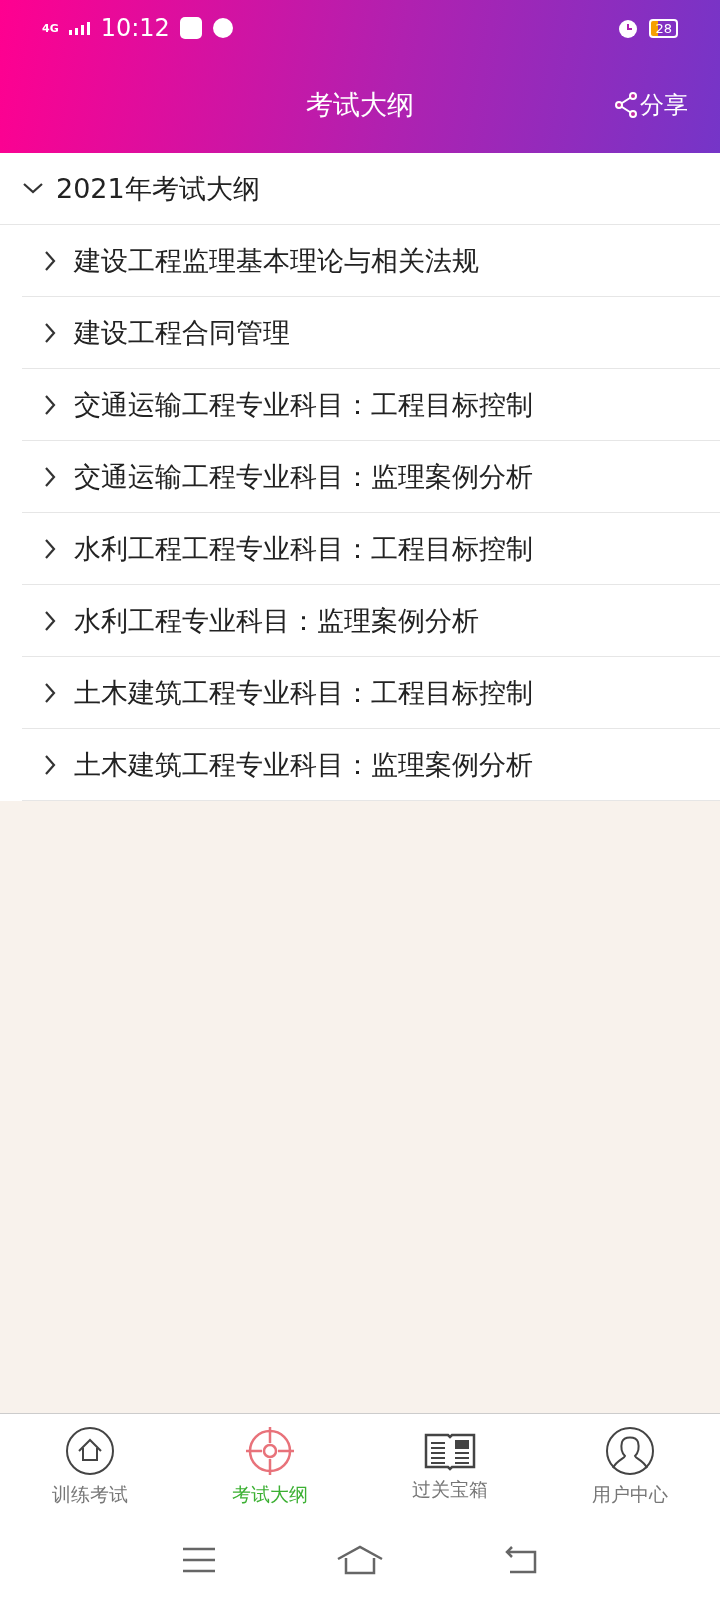  I want to click on tree-item-label: 建设工程合同管理, so click(182, 332).